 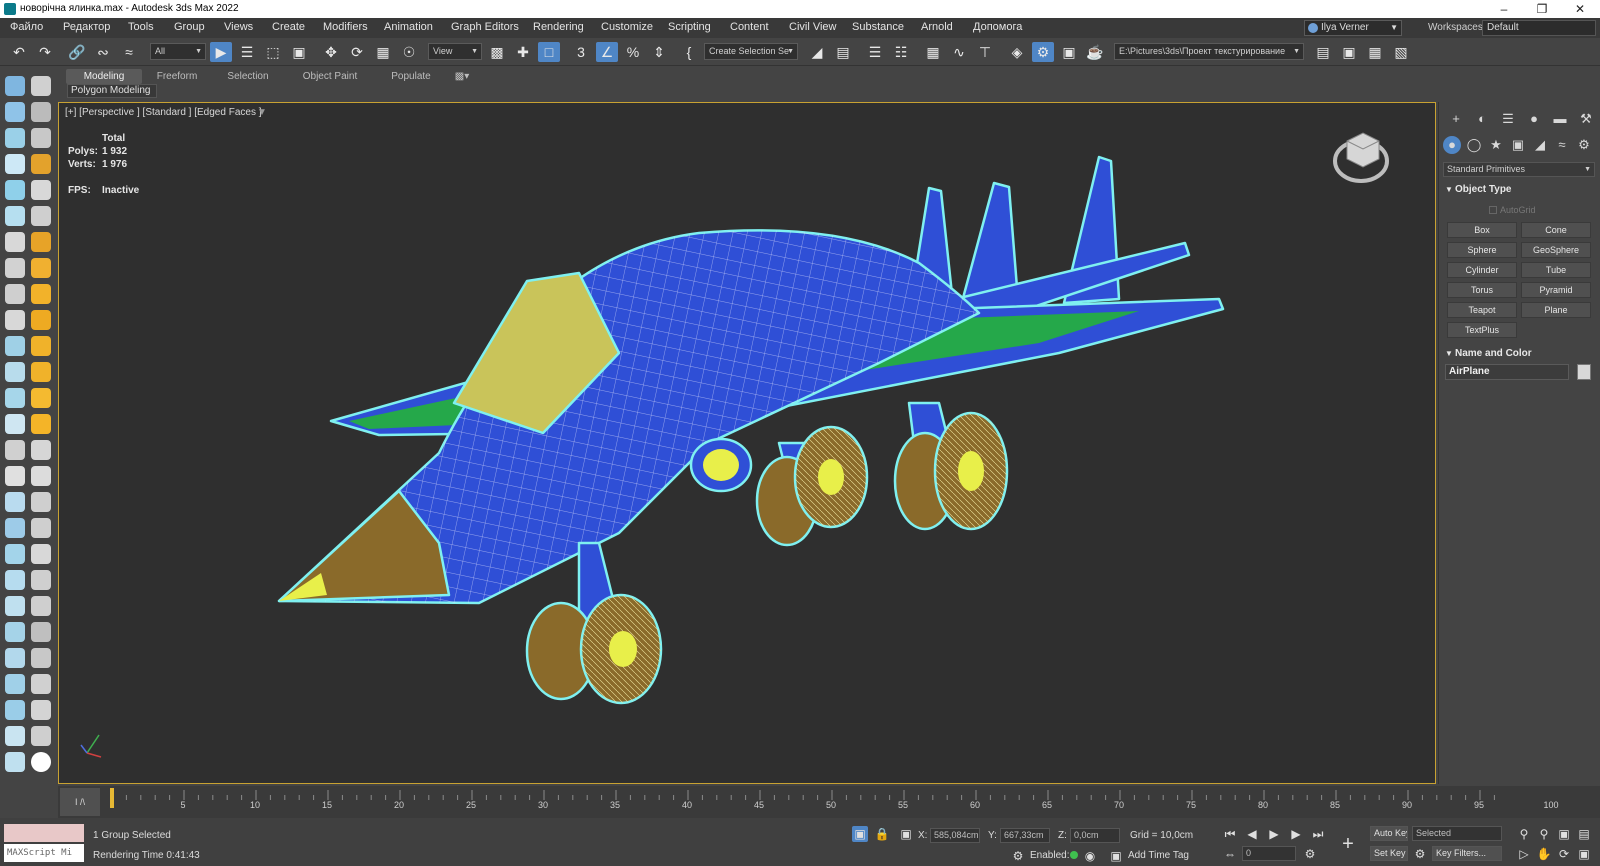 What do you see at coordinates (104, 76) in the screenshot?
I see `tab-modeling: Modeling` at bounding box center [104, 76].